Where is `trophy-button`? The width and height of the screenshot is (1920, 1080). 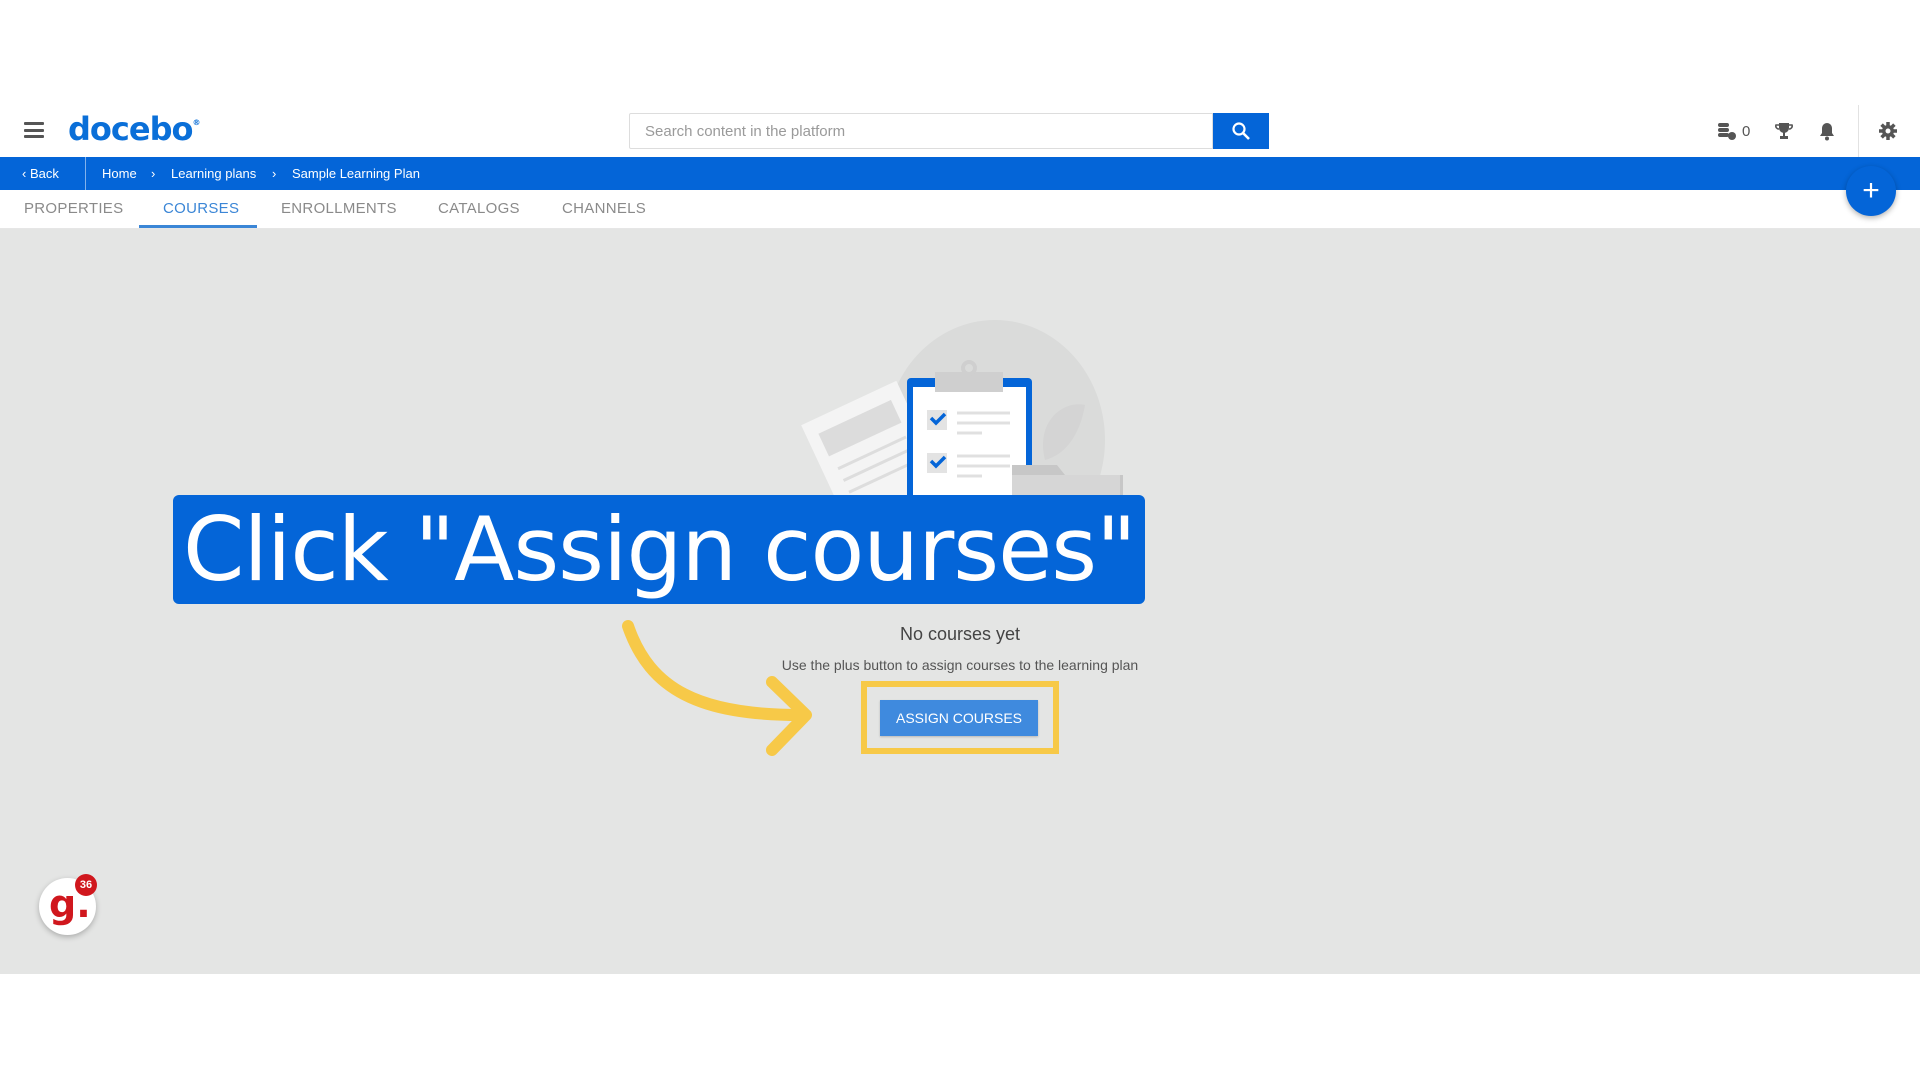
trophy-button is located at coordinates (1784, 131).